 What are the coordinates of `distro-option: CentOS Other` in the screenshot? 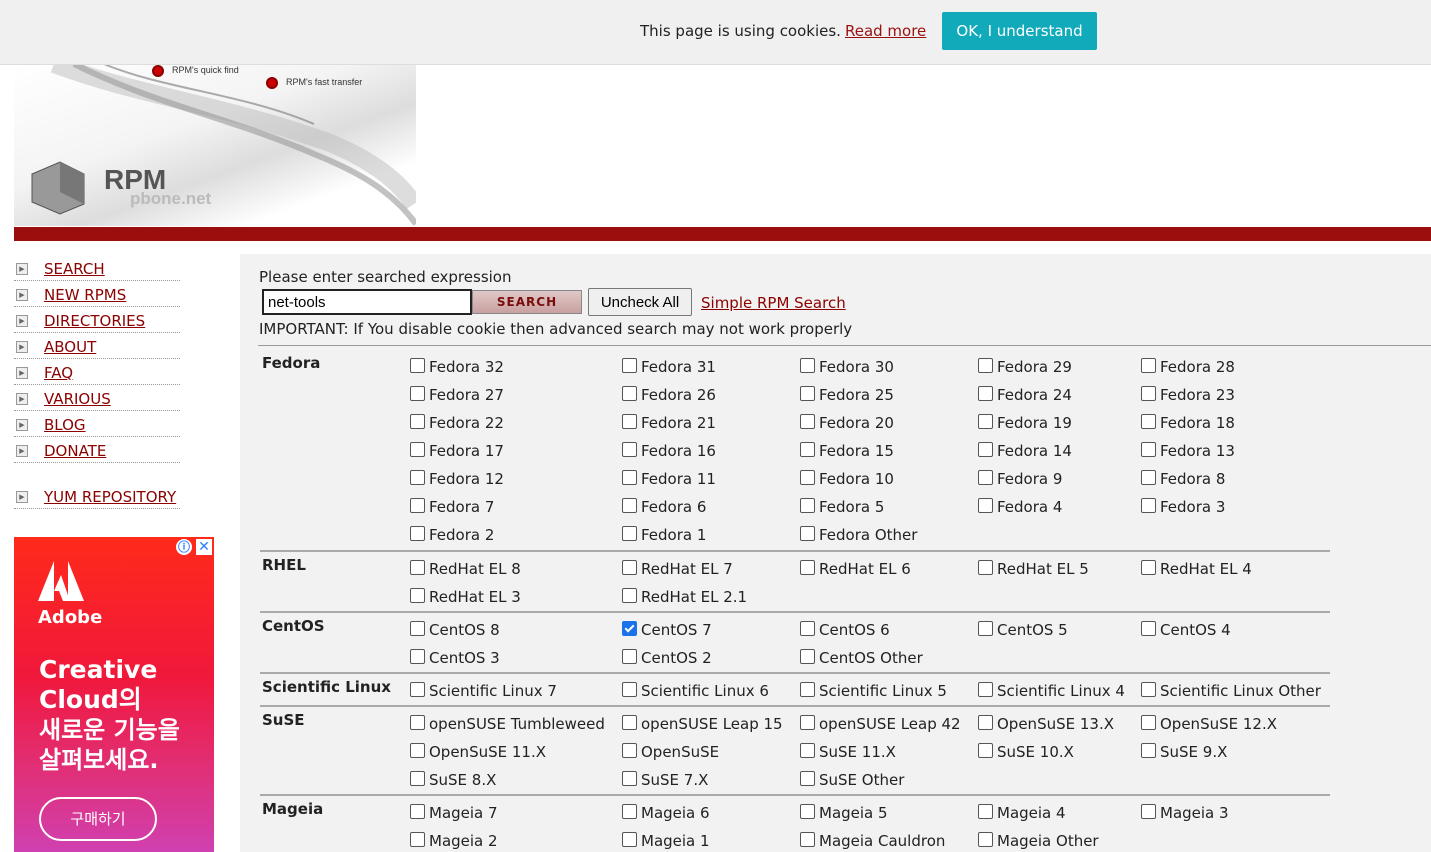 It's located at (861, 658).